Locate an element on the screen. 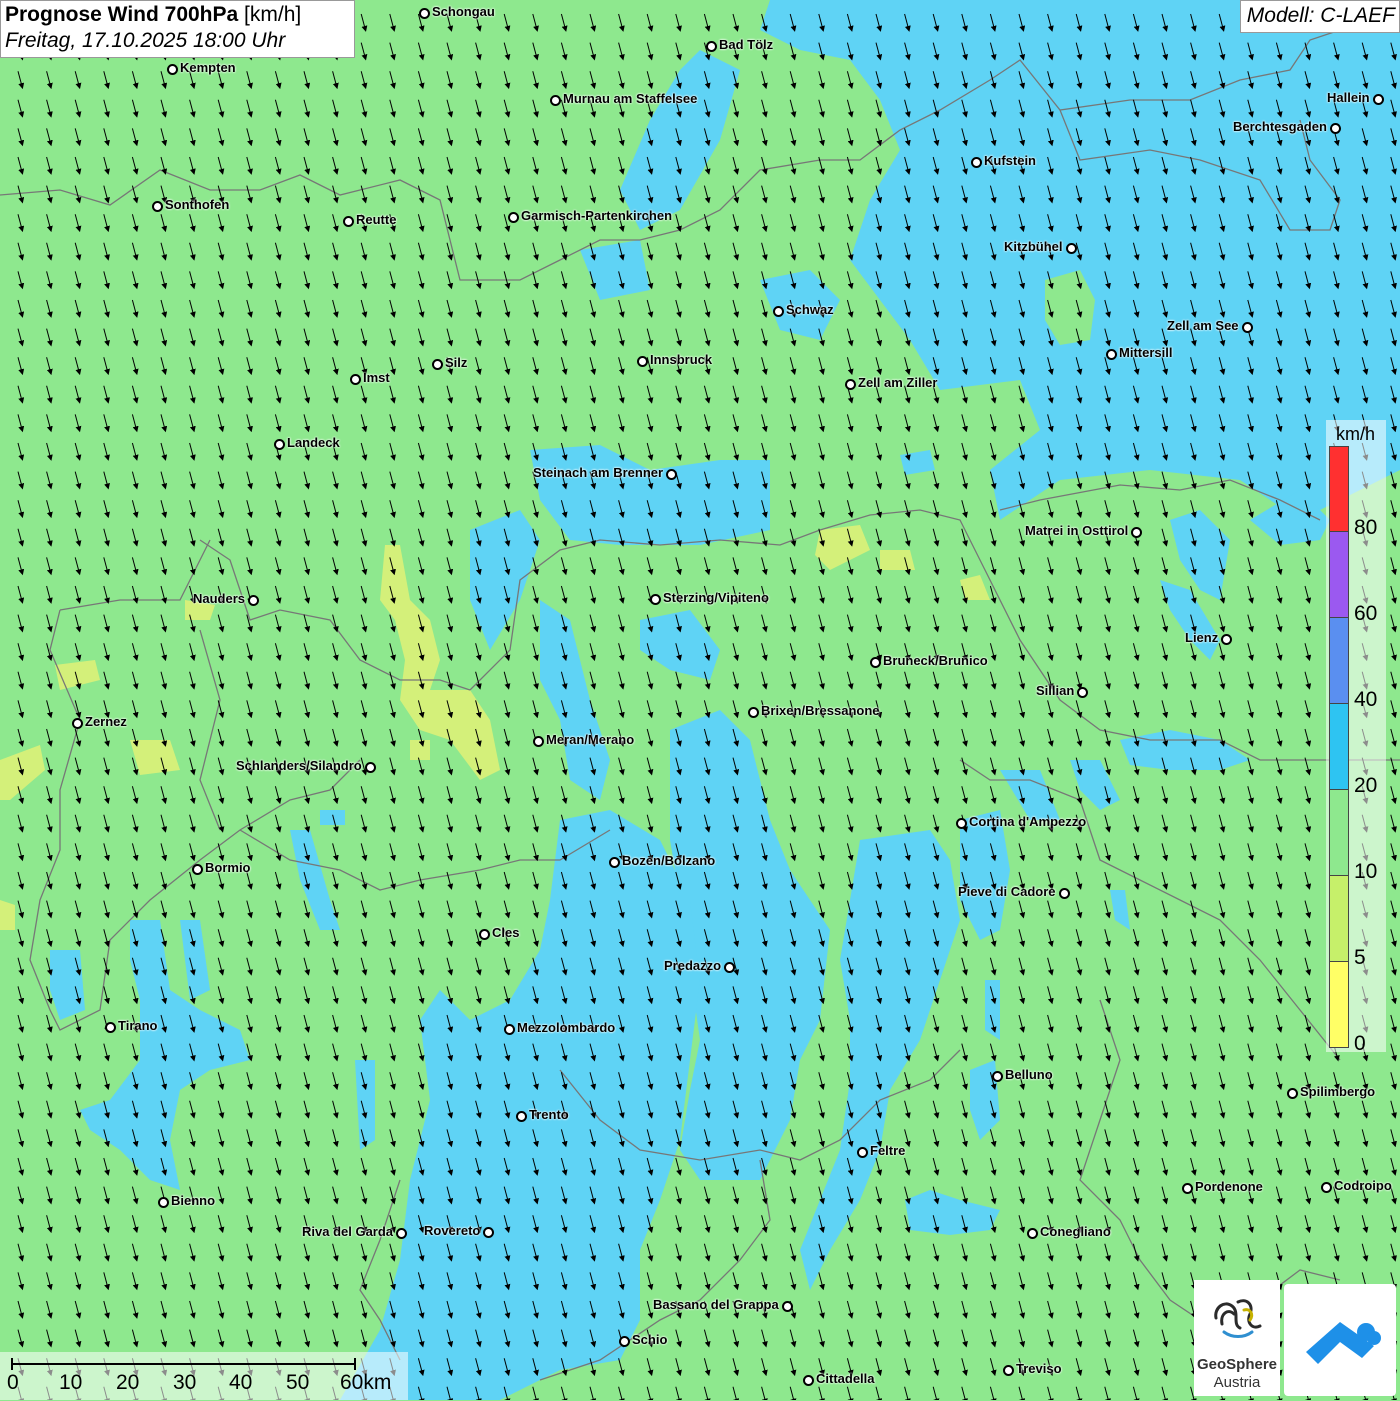 The image size is (1400, 1401). city-label: Riva del Garda is located at coordinates (347, 1231).